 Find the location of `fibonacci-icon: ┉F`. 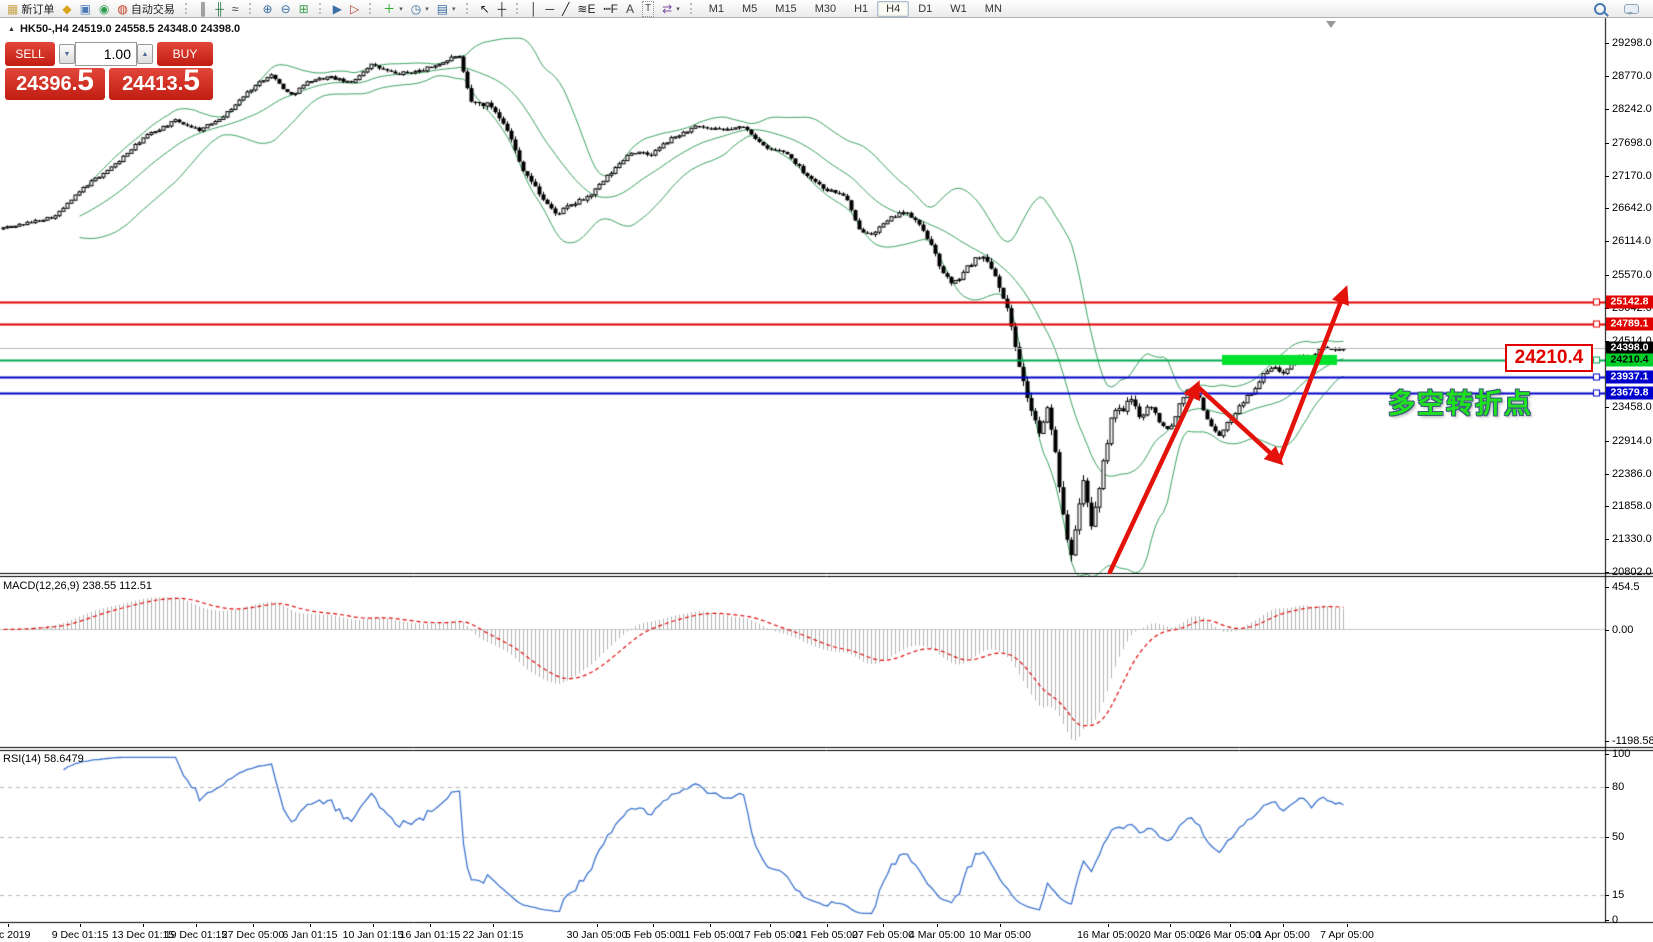

fibonacci-icon: ┉F is located at coordinates (611, 8).